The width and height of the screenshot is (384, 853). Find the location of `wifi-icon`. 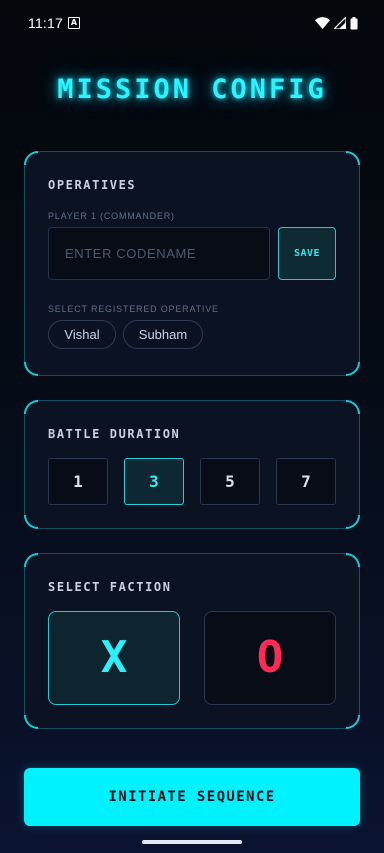

wifi-icon is located at coordinates (322, 23).